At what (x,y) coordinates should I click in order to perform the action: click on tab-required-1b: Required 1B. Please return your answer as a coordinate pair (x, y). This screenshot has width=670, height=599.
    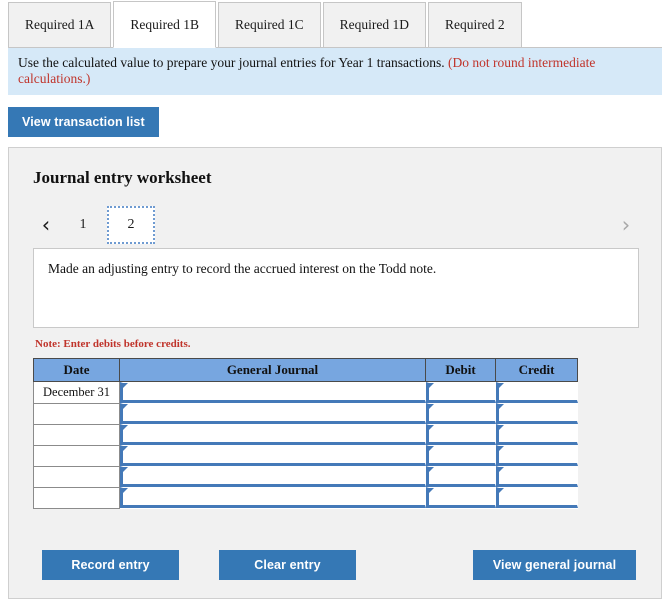
    Looking at the image, I should click on (164, 24).